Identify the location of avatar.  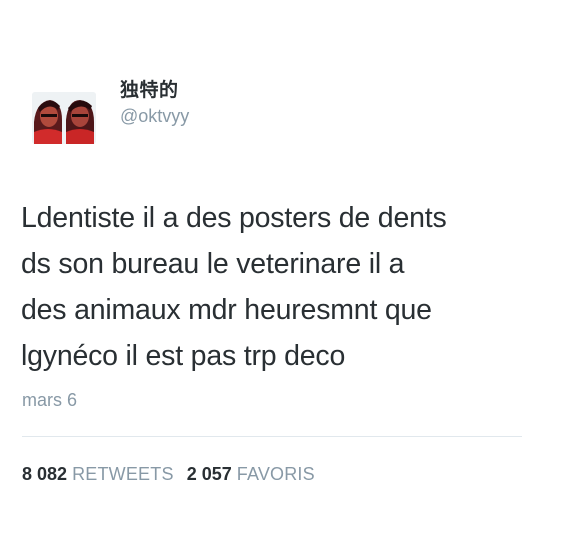
(64, 118).